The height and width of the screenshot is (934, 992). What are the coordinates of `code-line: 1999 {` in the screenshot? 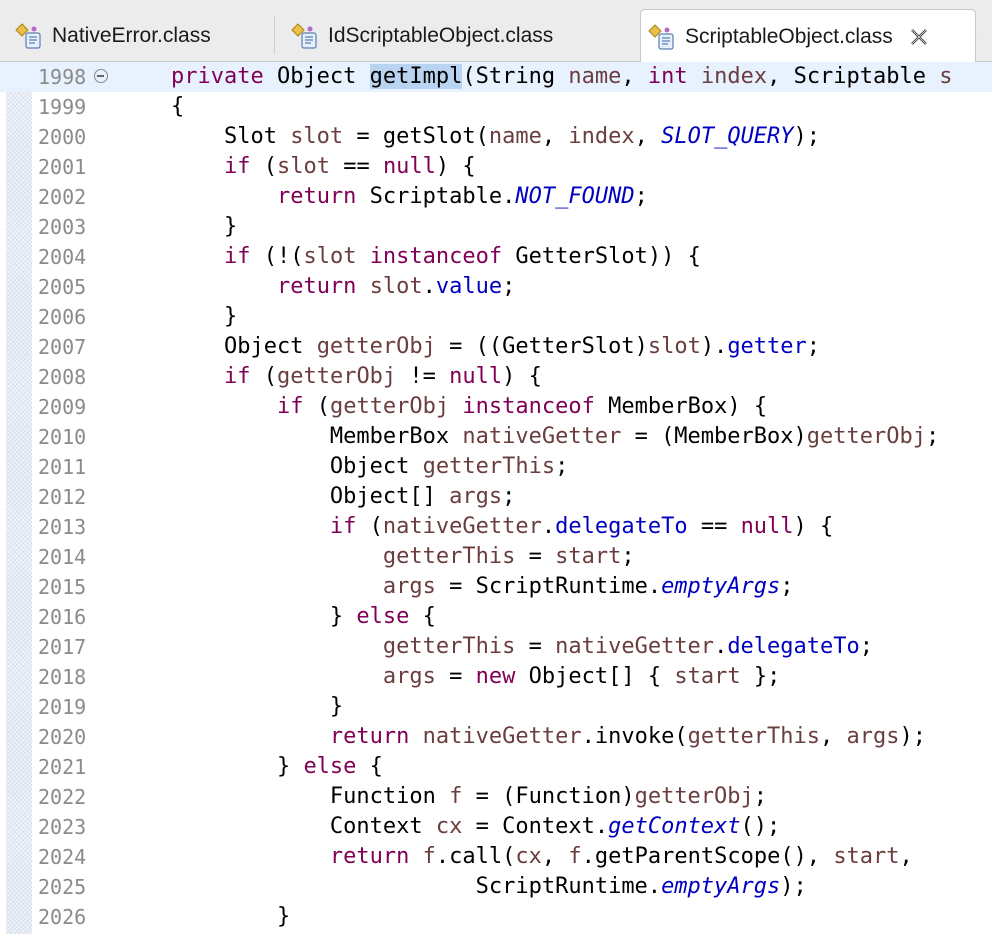 It's located at (496, 107).